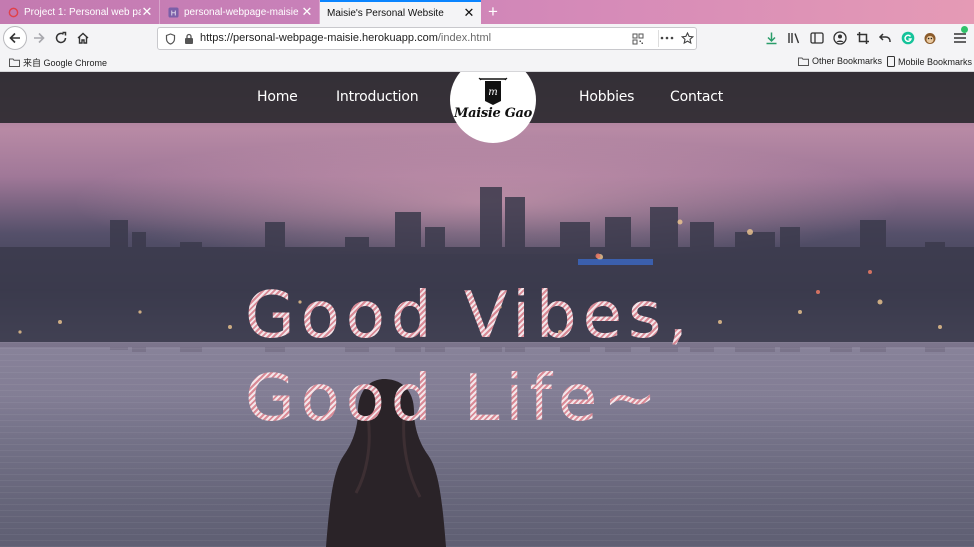  What do you see at coordinates (492, 113) in the screenshot?
I see `logo-text: Maisie Gao` at bounding box center [492, 113].